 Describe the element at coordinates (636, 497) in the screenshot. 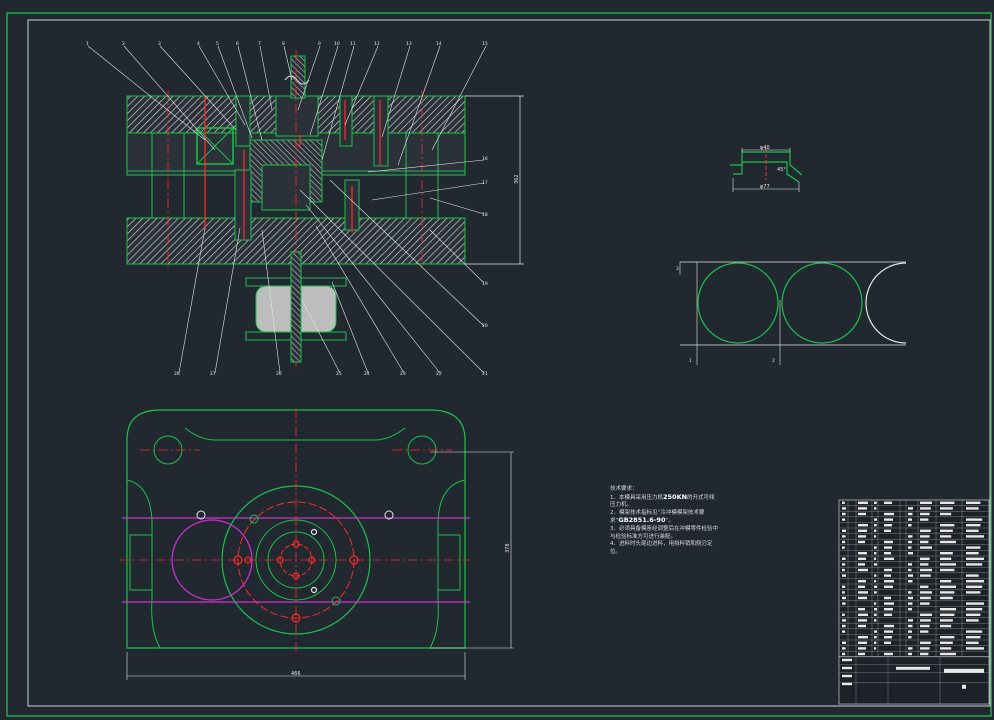

I see `note-1-a: 1．本模具采用压力机` at that location.